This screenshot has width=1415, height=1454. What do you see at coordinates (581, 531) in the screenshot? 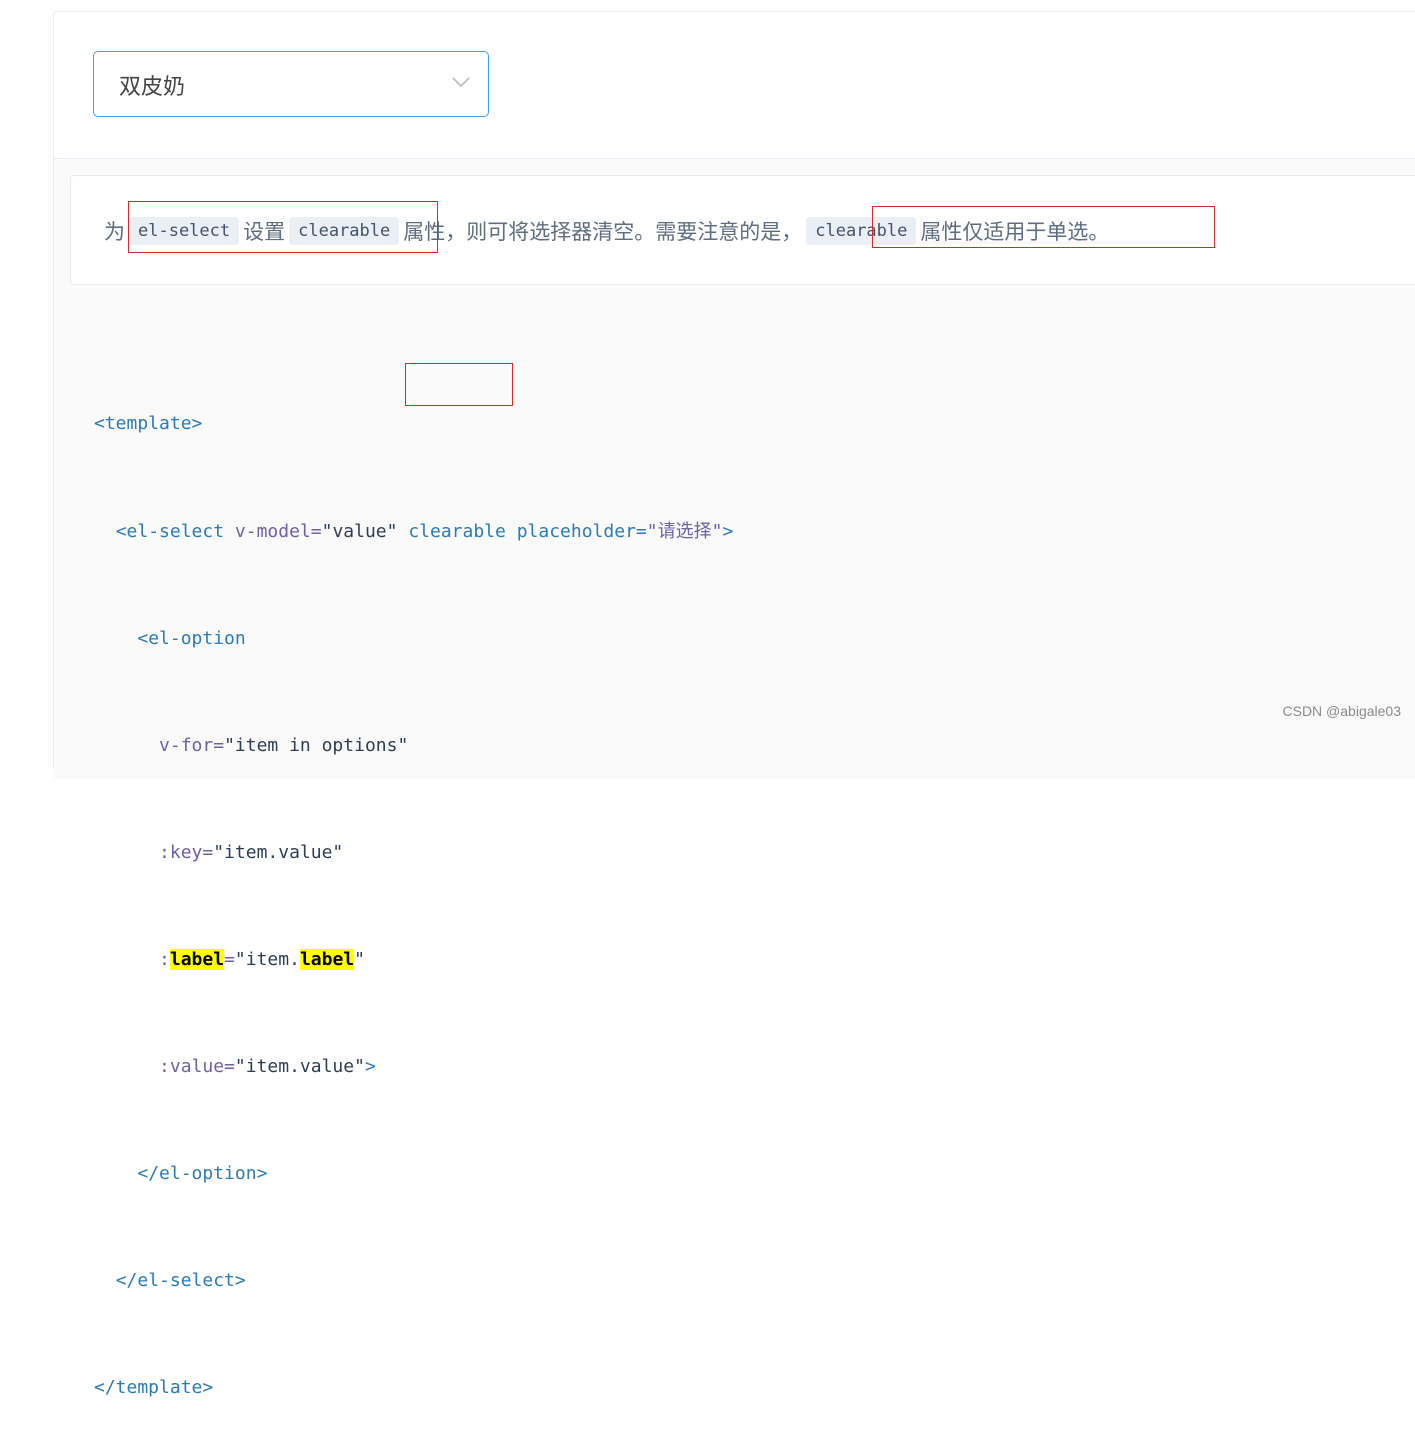
I see `code-token: placeholder=` at bounding box center [581, 531].